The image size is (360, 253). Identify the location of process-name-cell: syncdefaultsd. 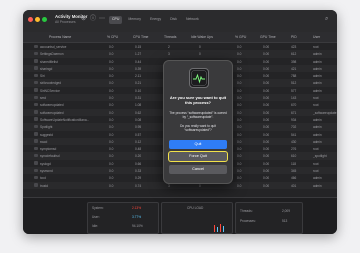
(50, 156).